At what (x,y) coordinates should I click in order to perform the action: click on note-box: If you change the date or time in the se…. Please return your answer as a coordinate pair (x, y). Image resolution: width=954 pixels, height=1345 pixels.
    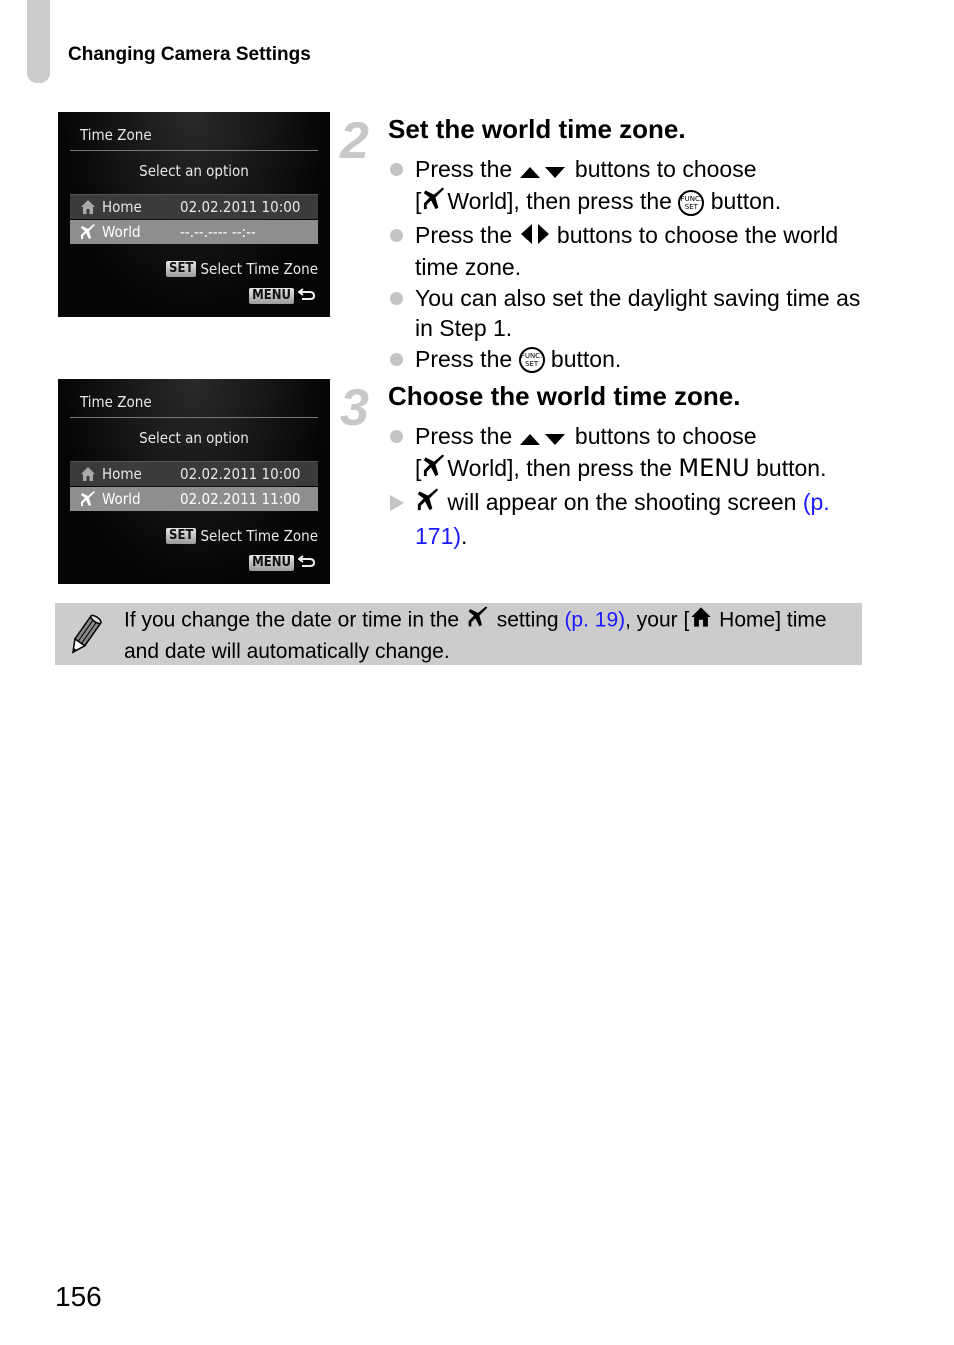
    Looking at the image, I should click on (458, 634).